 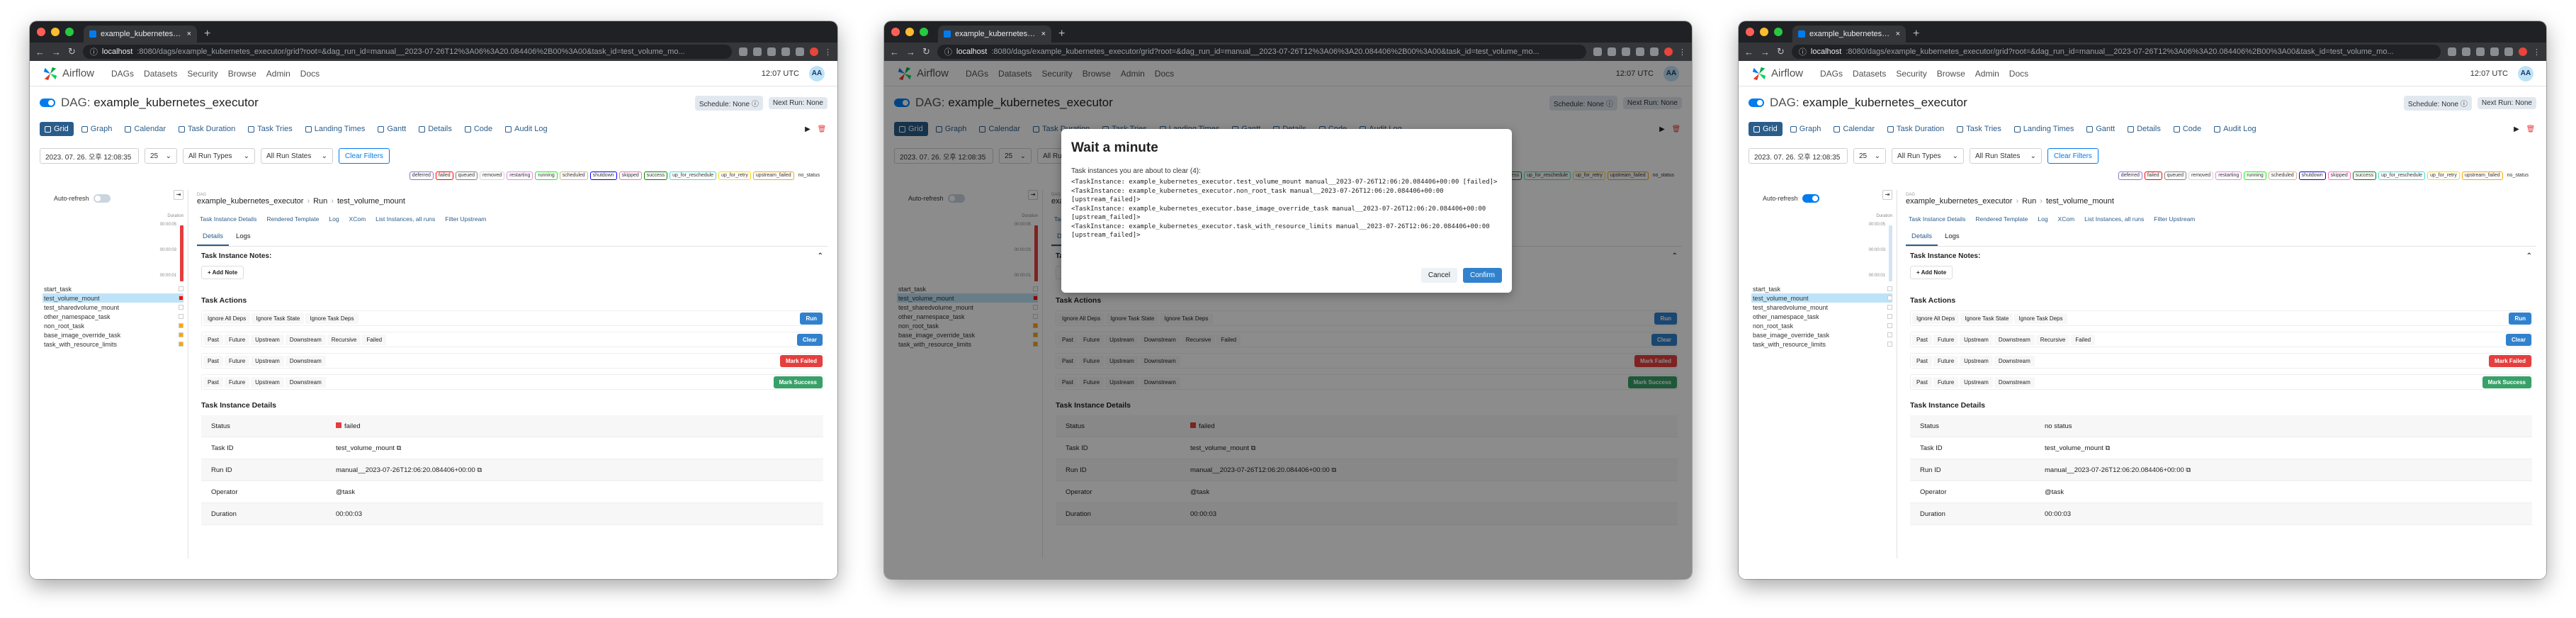 What do you see at coordinates (1798, 156) in the screenshot?
I see `base-date-input: 2023. 07. 26. 오후 12:08:35` at bounding box center [1798, 156].